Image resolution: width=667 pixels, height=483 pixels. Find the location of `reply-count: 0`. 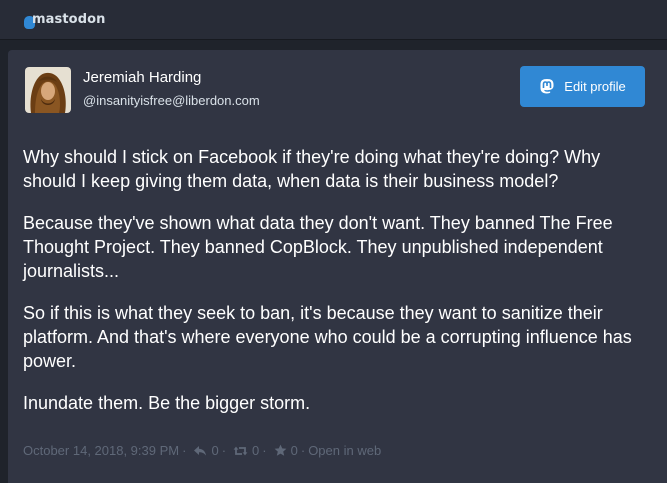

reply-count: 0 is located at coordinates (215, 450).